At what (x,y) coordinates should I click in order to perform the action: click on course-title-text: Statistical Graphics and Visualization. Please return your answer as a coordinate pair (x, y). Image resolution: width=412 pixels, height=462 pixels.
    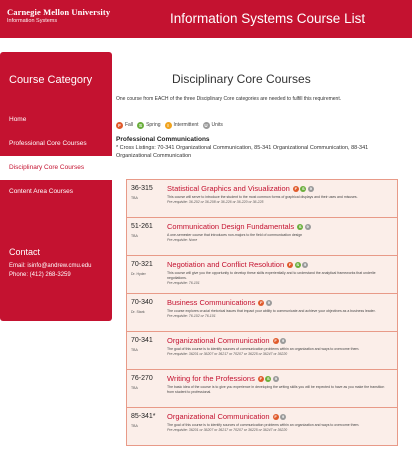
    Looking at the image, I should click on (228, 188).